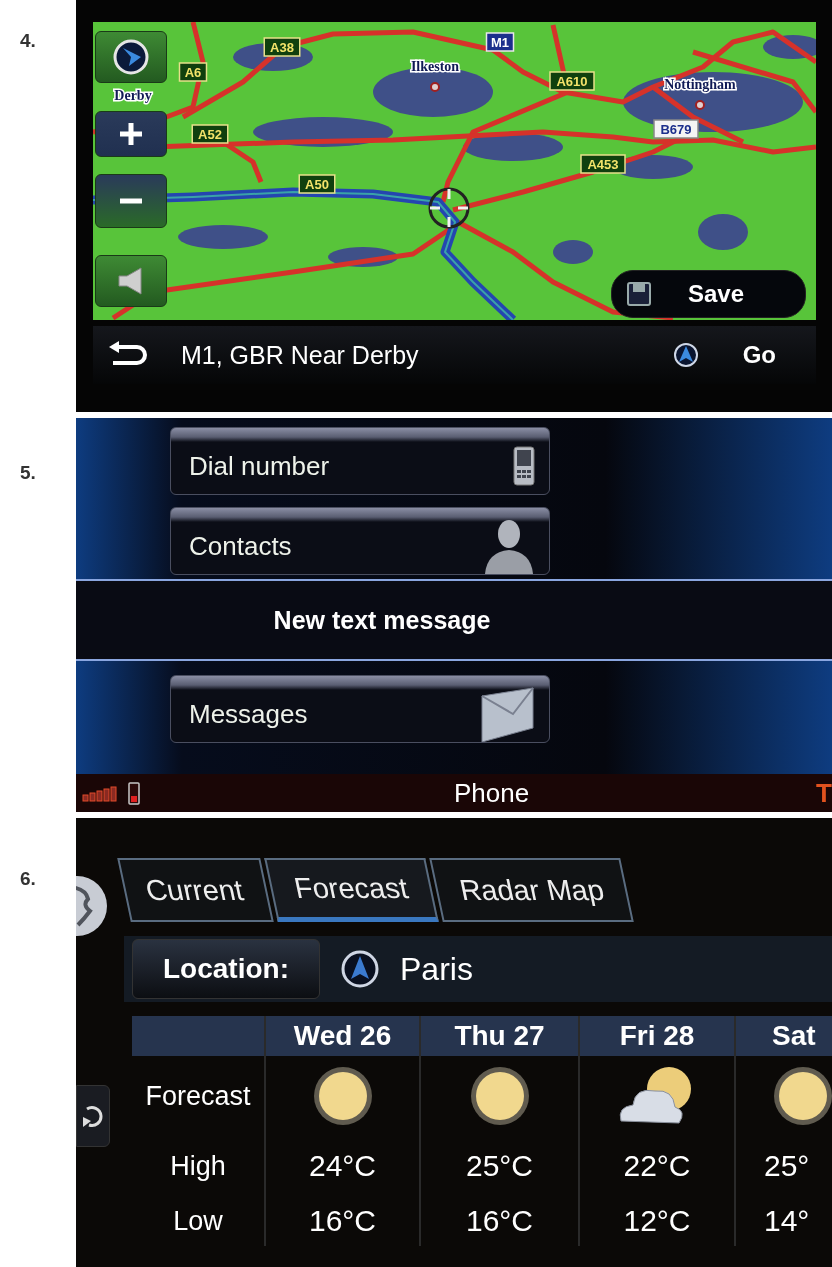 This screenshot has height=1267, width=832. What do you see at coordinates (787, 1221) in the screenshot?
I see `low-temperature: 14°` at bounding box center [787, 1221].